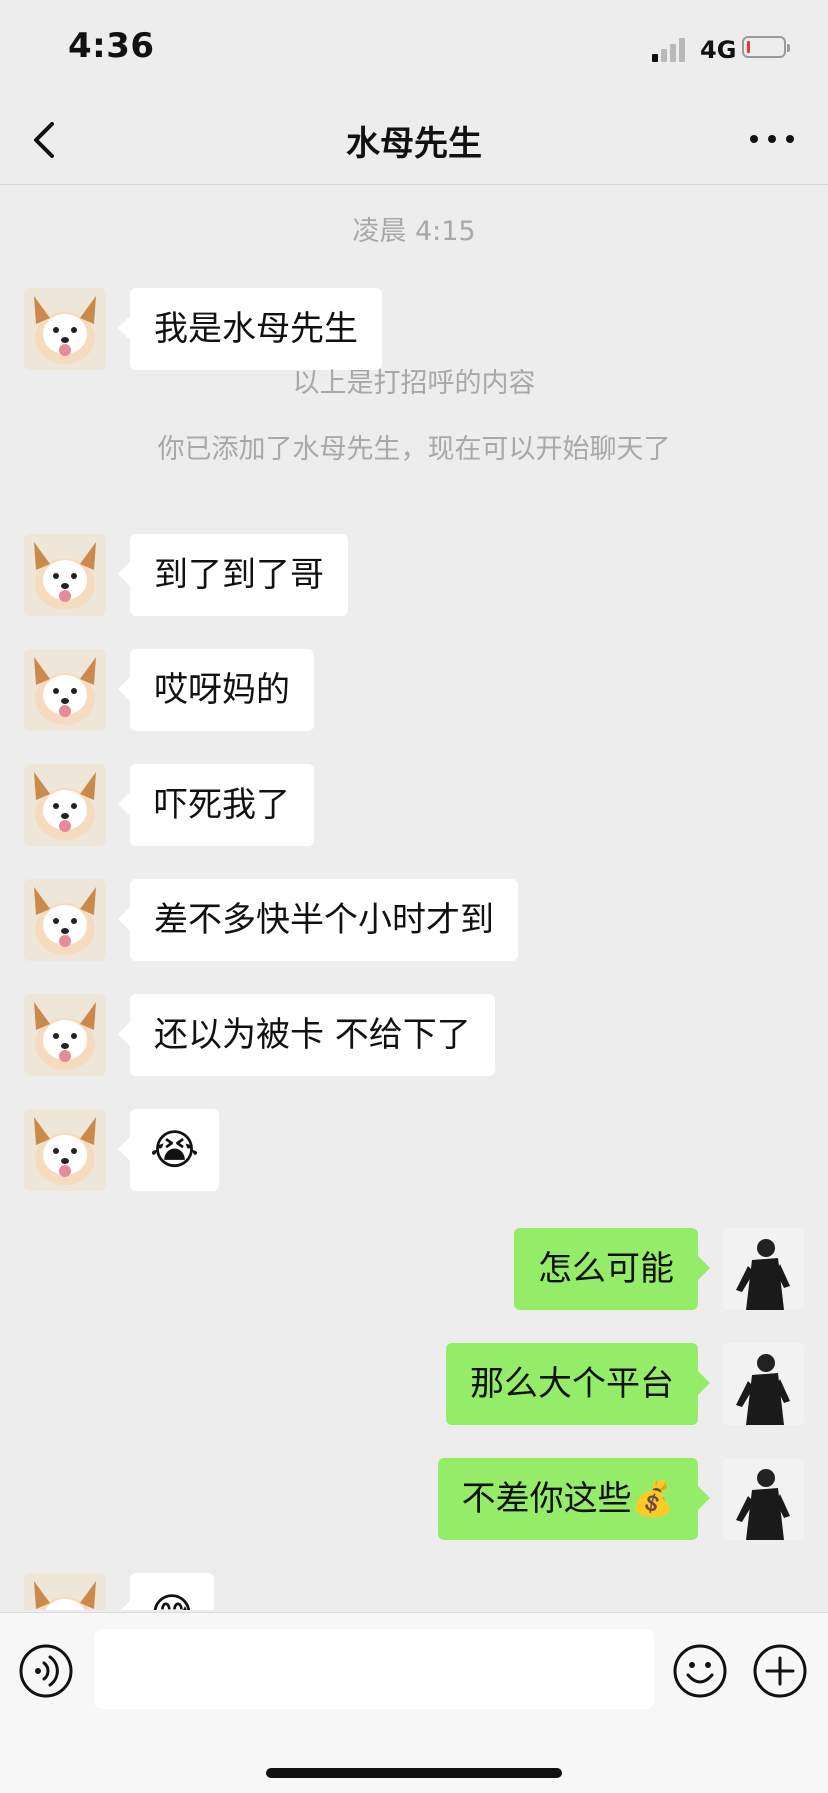 This screenshot has height=1793, width=828. I want to click on message-incoming: 差不多快半个小时才到, so click(414, 921).